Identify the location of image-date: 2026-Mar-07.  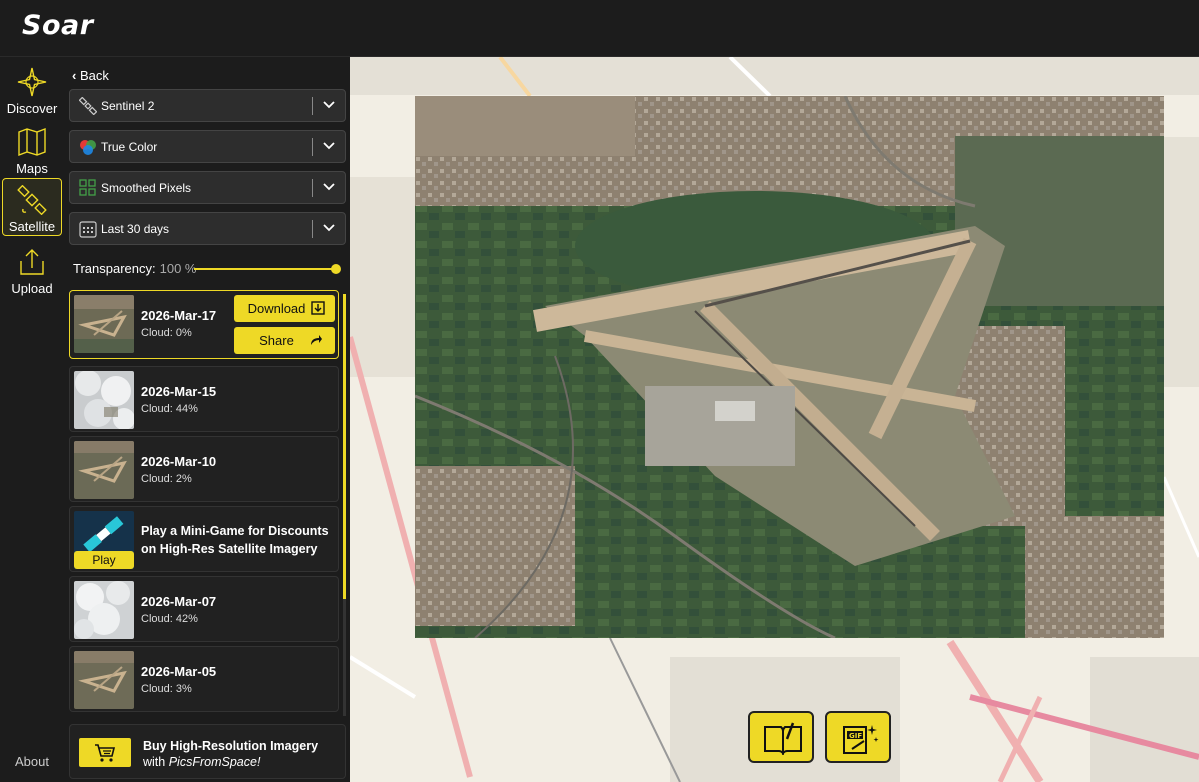
(179, 601).